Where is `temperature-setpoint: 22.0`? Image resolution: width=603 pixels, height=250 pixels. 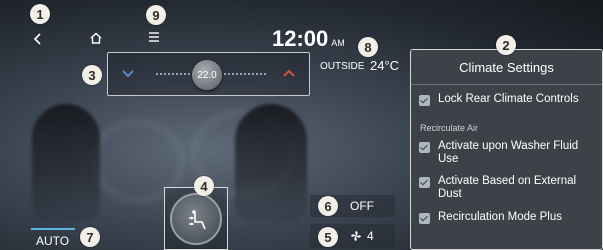
temperature-setpoint: 22.0 is located at coordinates (207, 75).